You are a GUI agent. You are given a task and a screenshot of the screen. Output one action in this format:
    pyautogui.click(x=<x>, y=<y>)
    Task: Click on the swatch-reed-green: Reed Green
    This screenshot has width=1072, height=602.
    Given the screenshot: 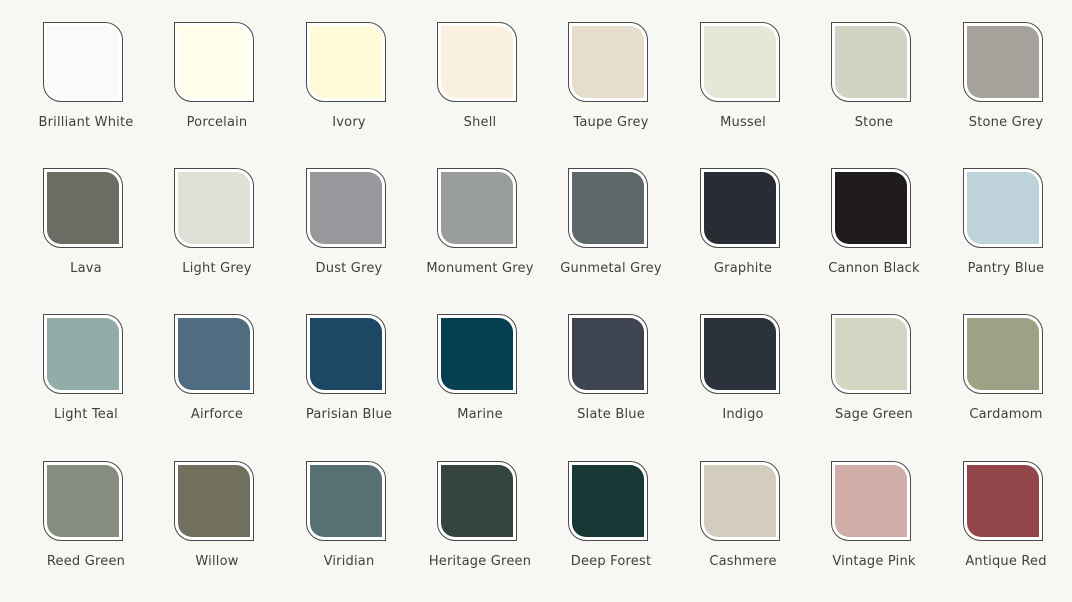 What is the action you would take?
    pyautogui.click(x=86, y=531)
    